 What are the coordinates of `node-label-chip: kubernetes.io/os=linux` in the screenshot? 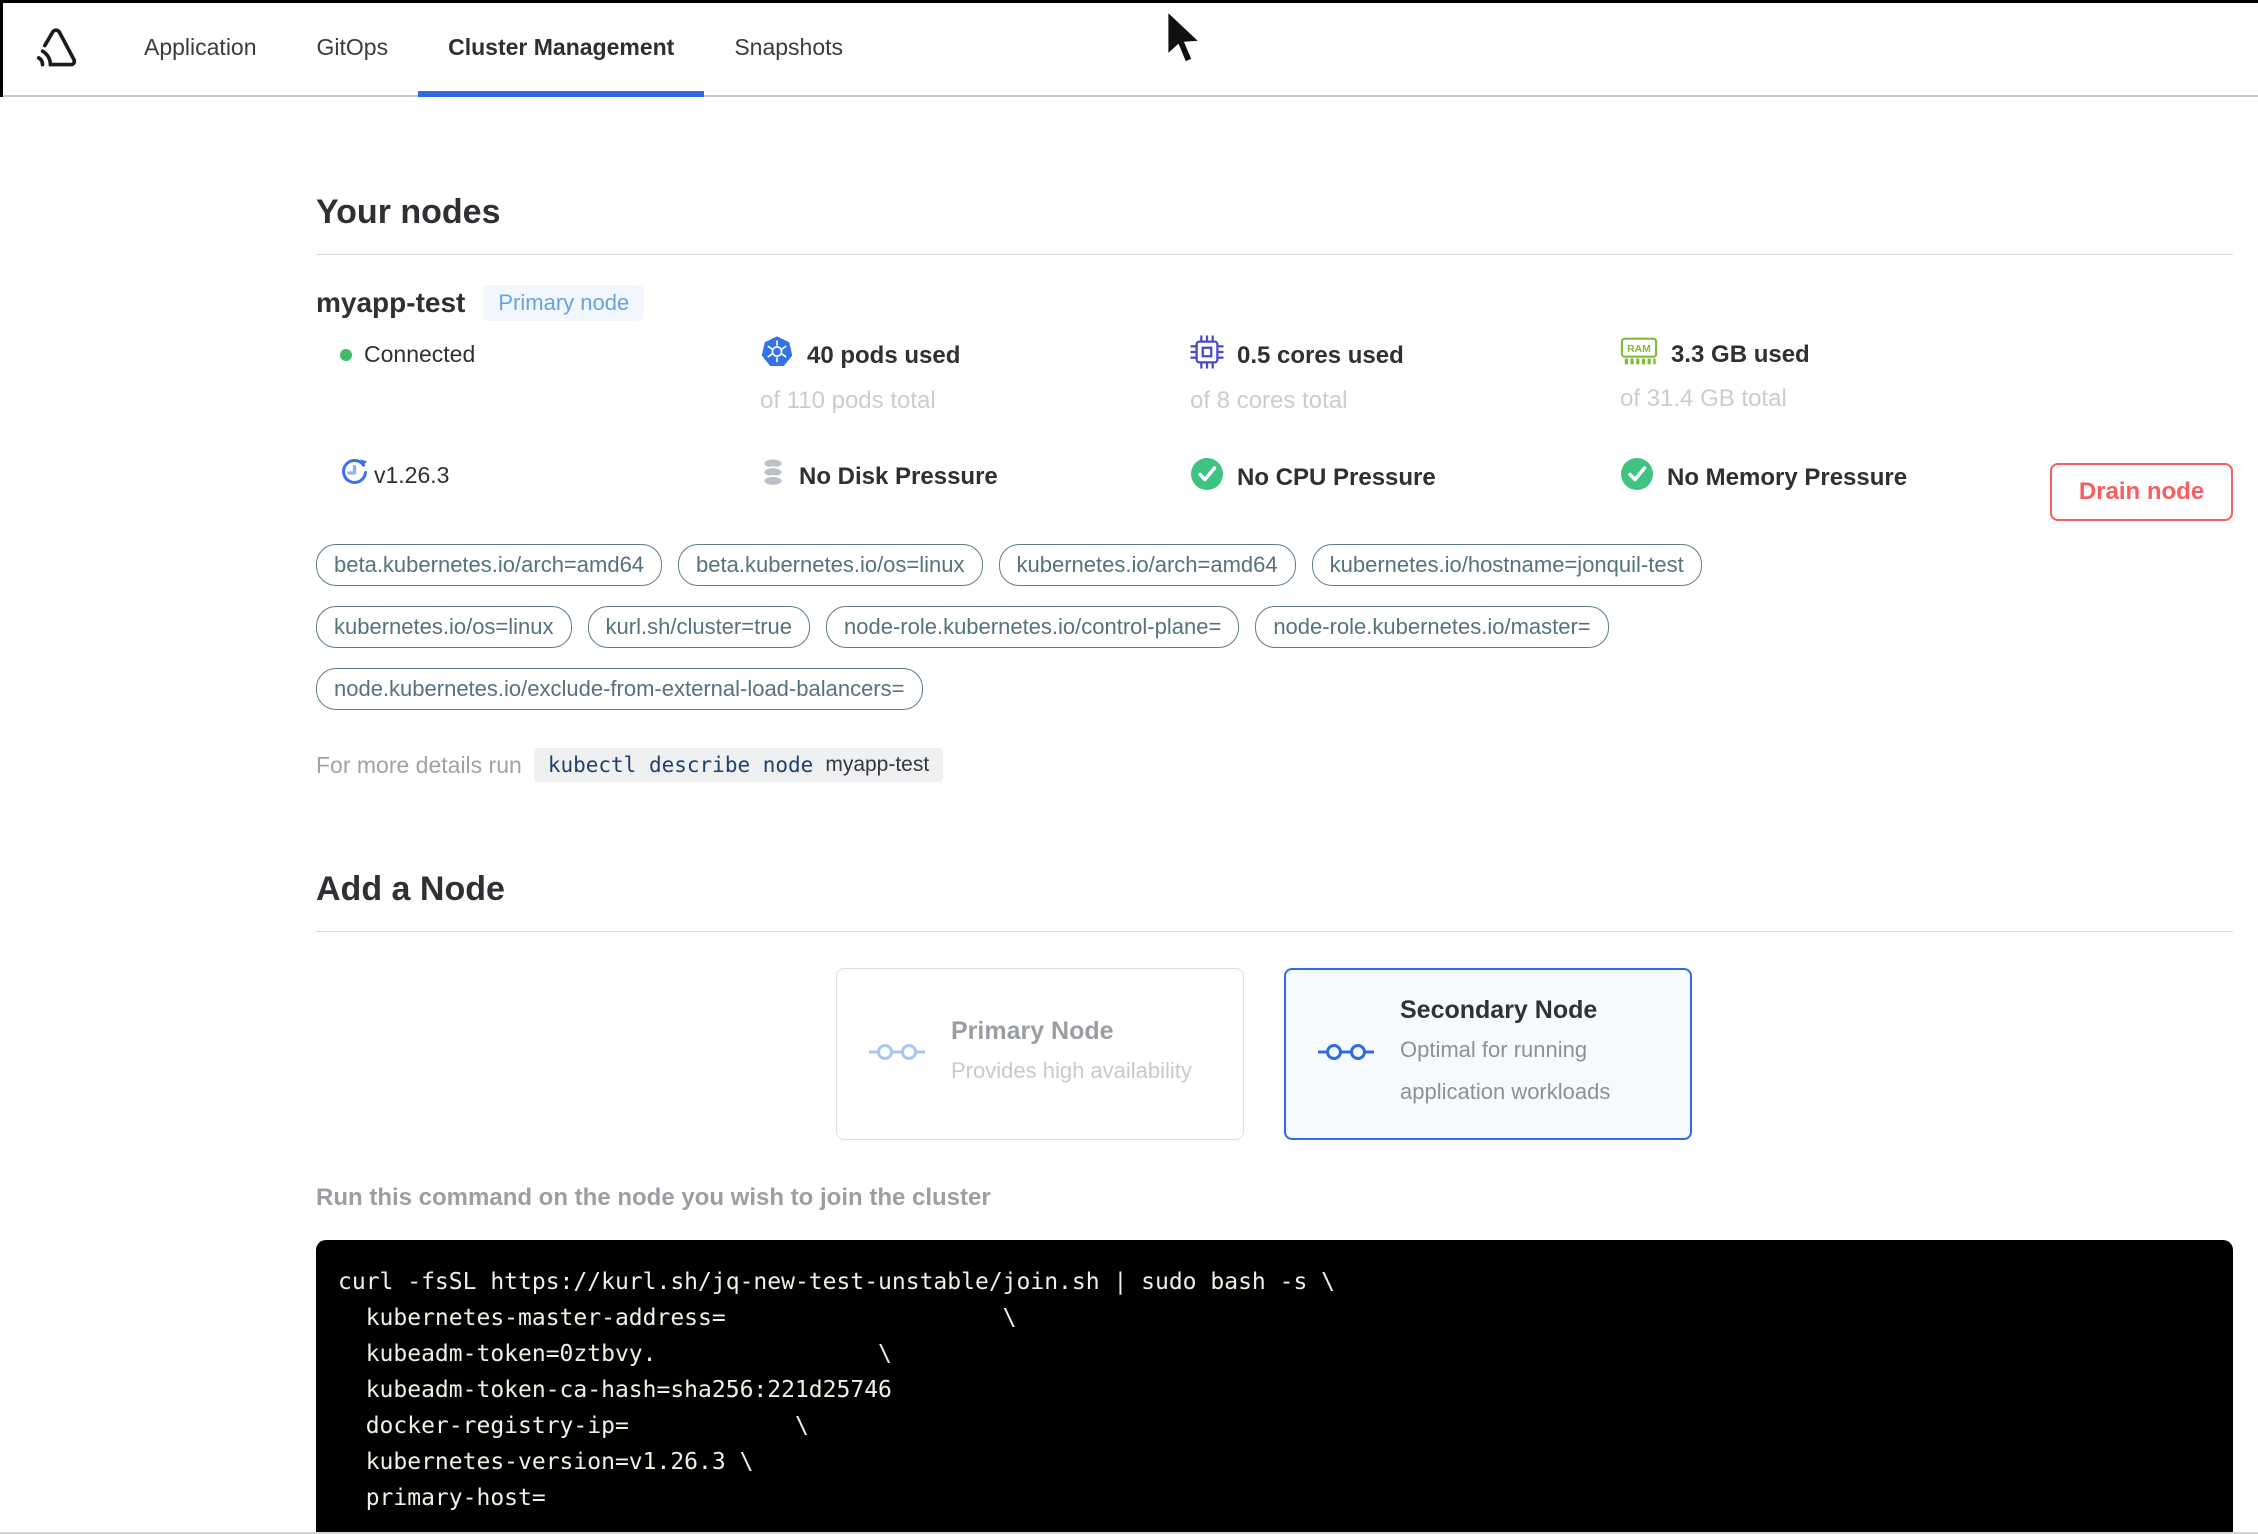 It's located at (444, 627).